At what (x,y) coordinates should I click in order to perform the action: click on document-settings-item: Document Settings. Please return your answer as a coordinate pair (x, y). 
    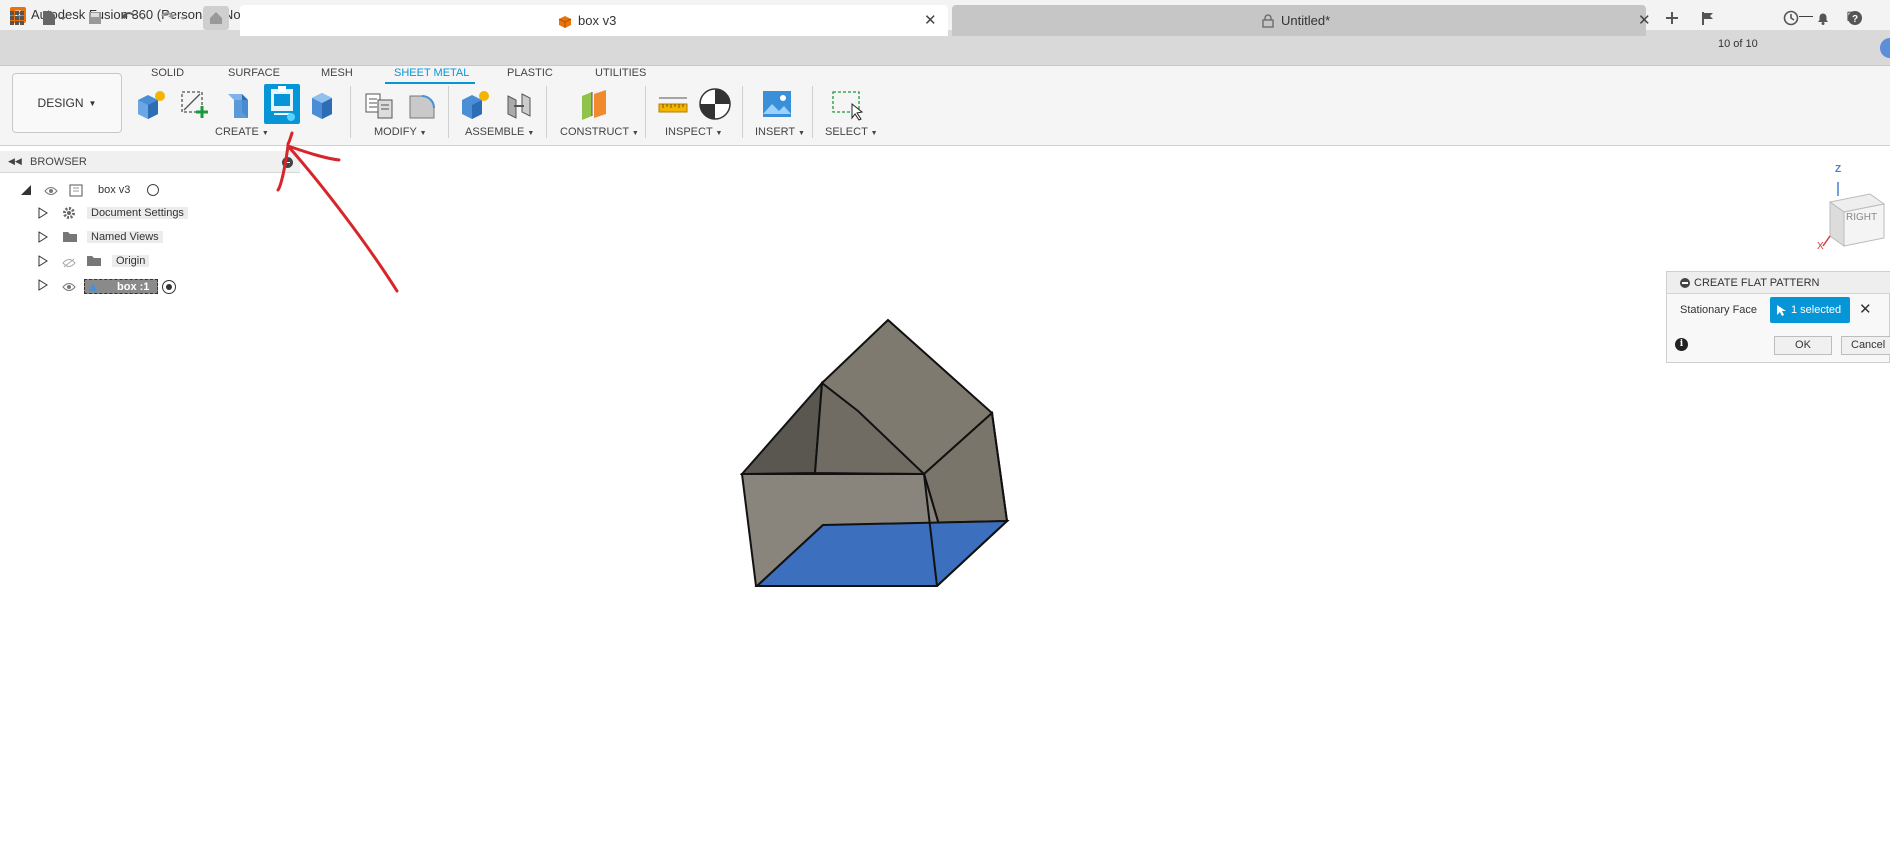
    Looking at the image, I should click on (137, 213).